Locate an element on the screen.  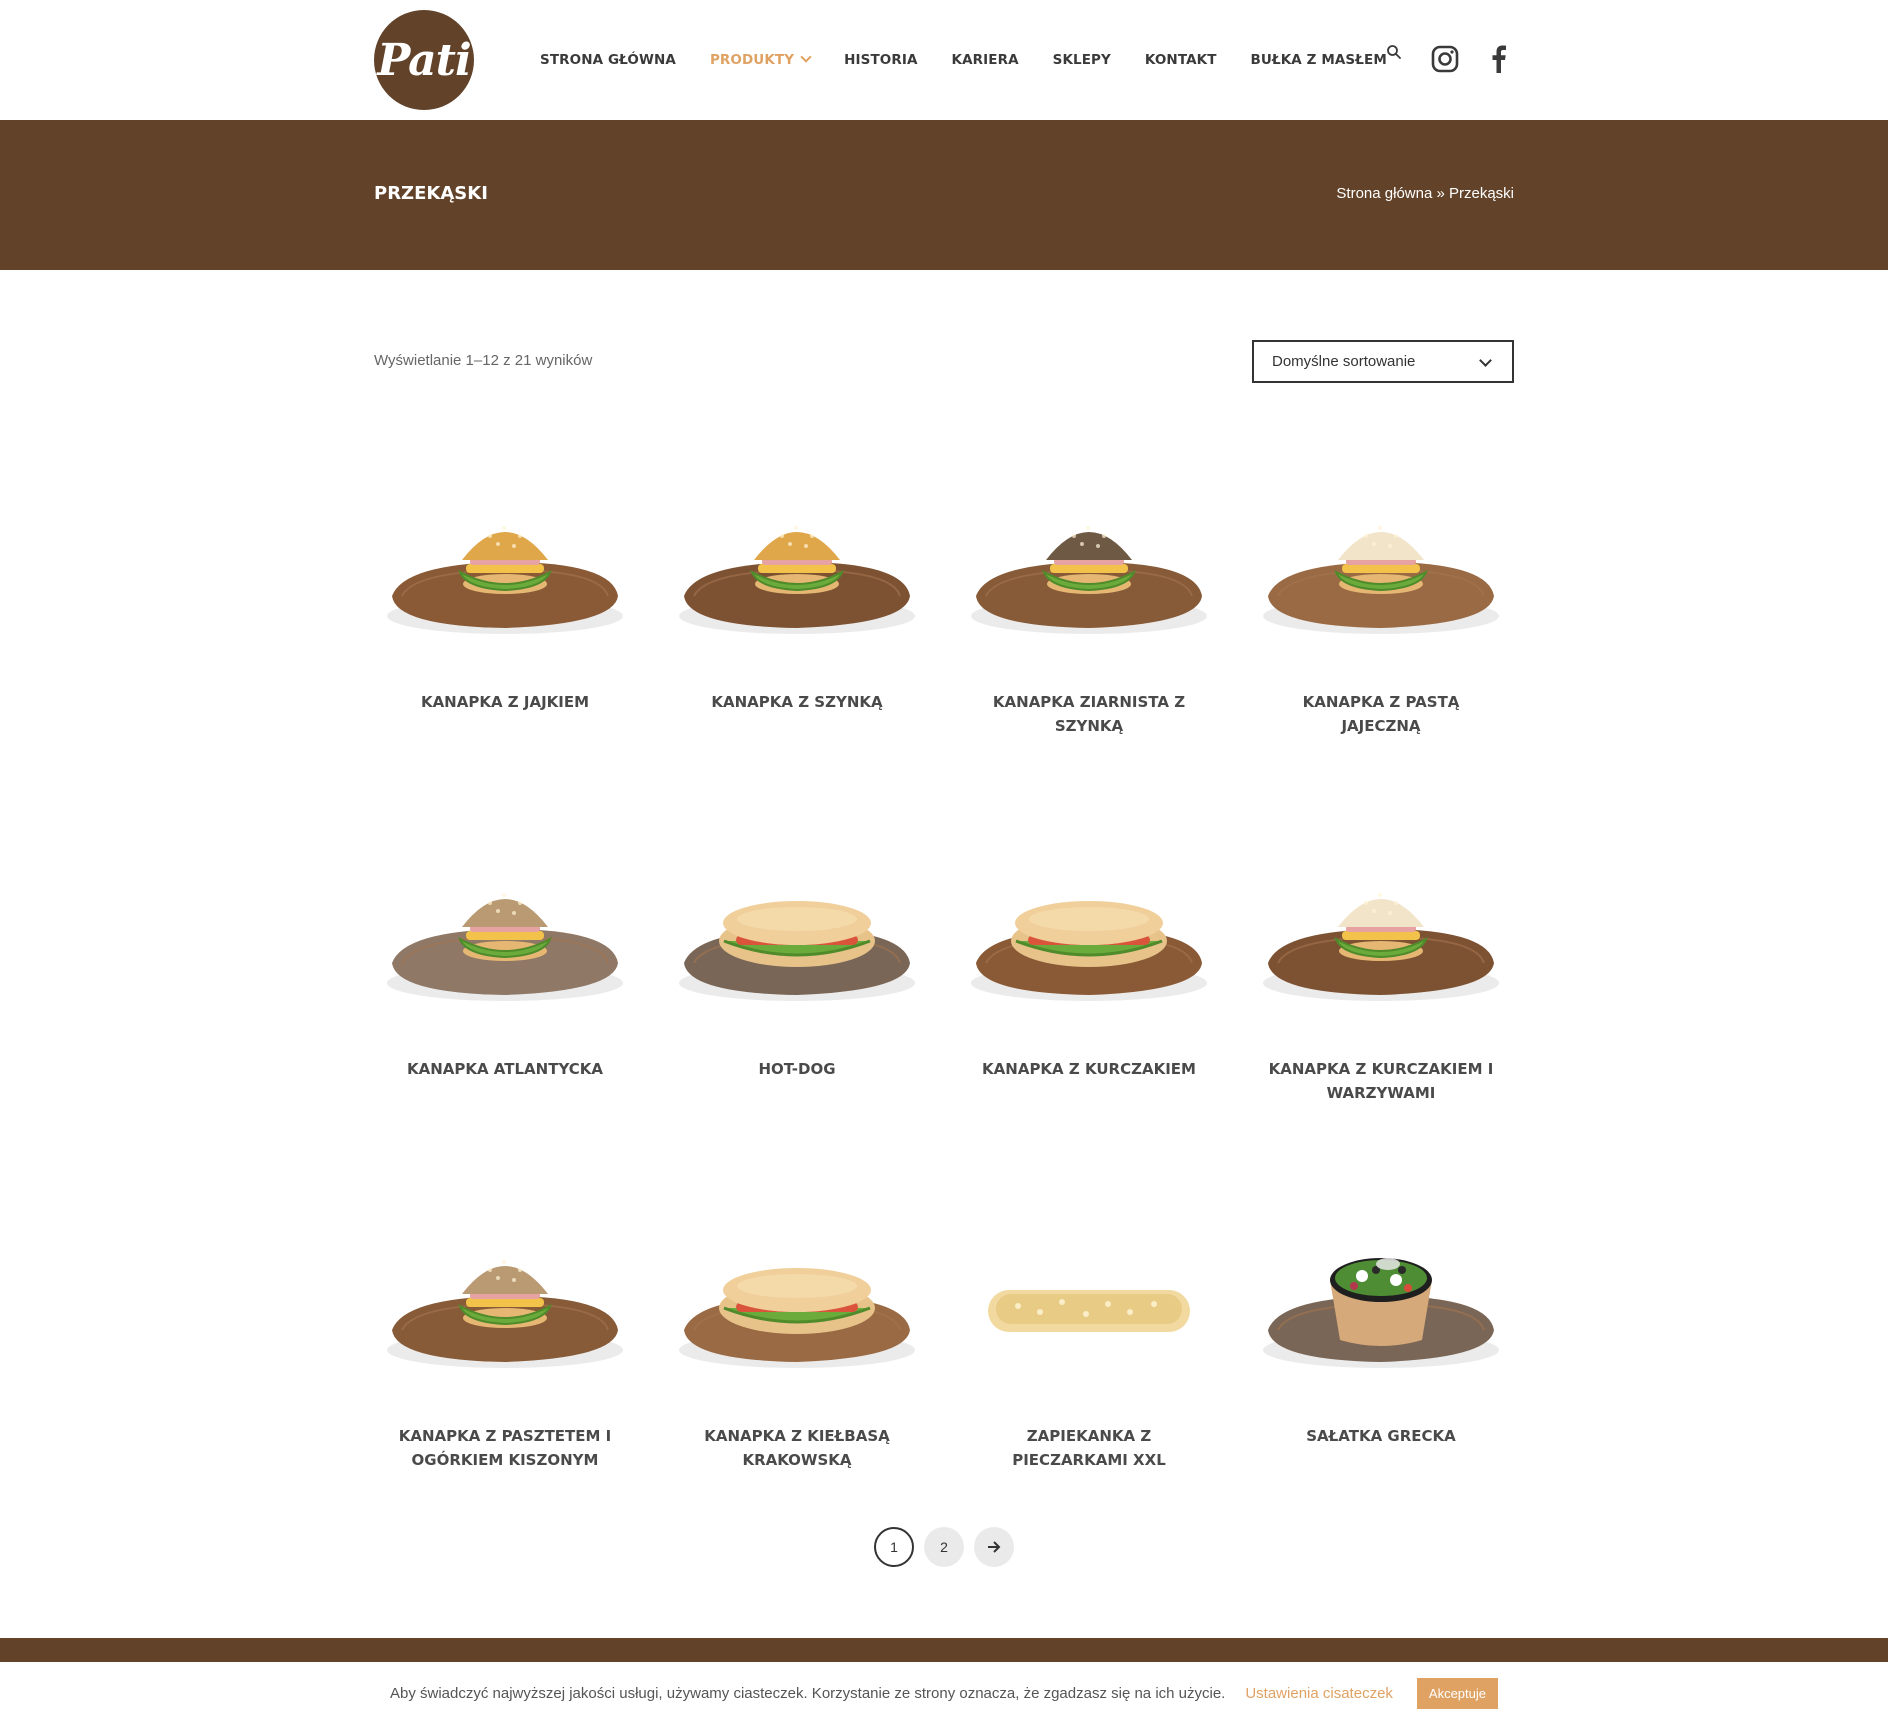
product-title: KANAPKA ATLANTYCKA is located at coordinates (505, 1069).